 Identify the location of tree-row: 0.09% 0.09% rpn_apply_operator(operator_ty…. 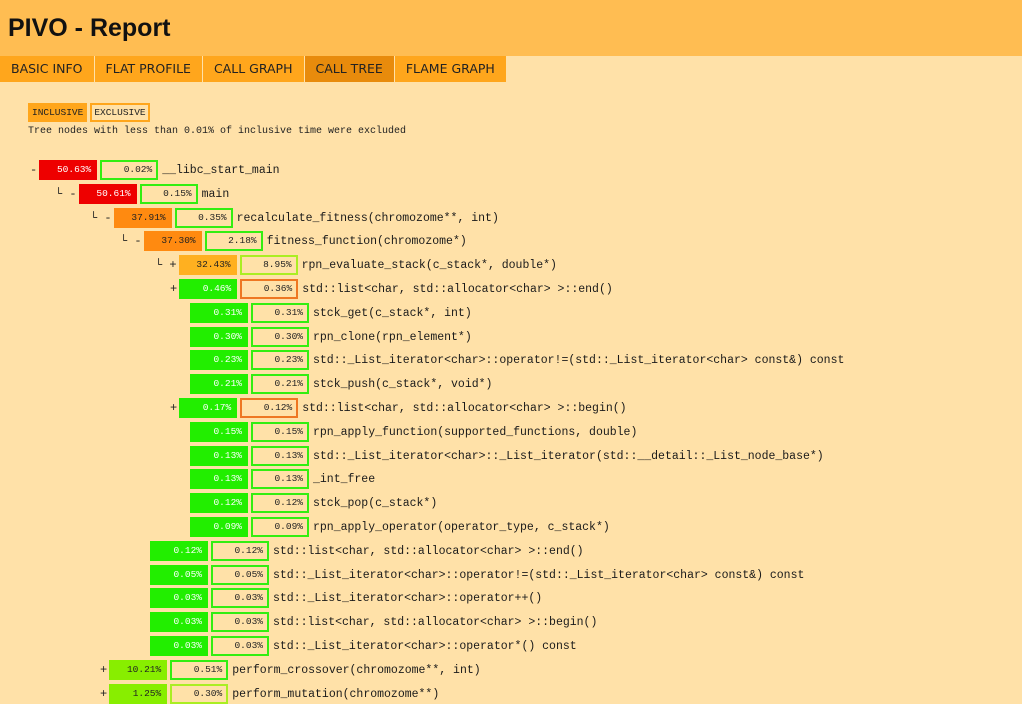
(400, 527).